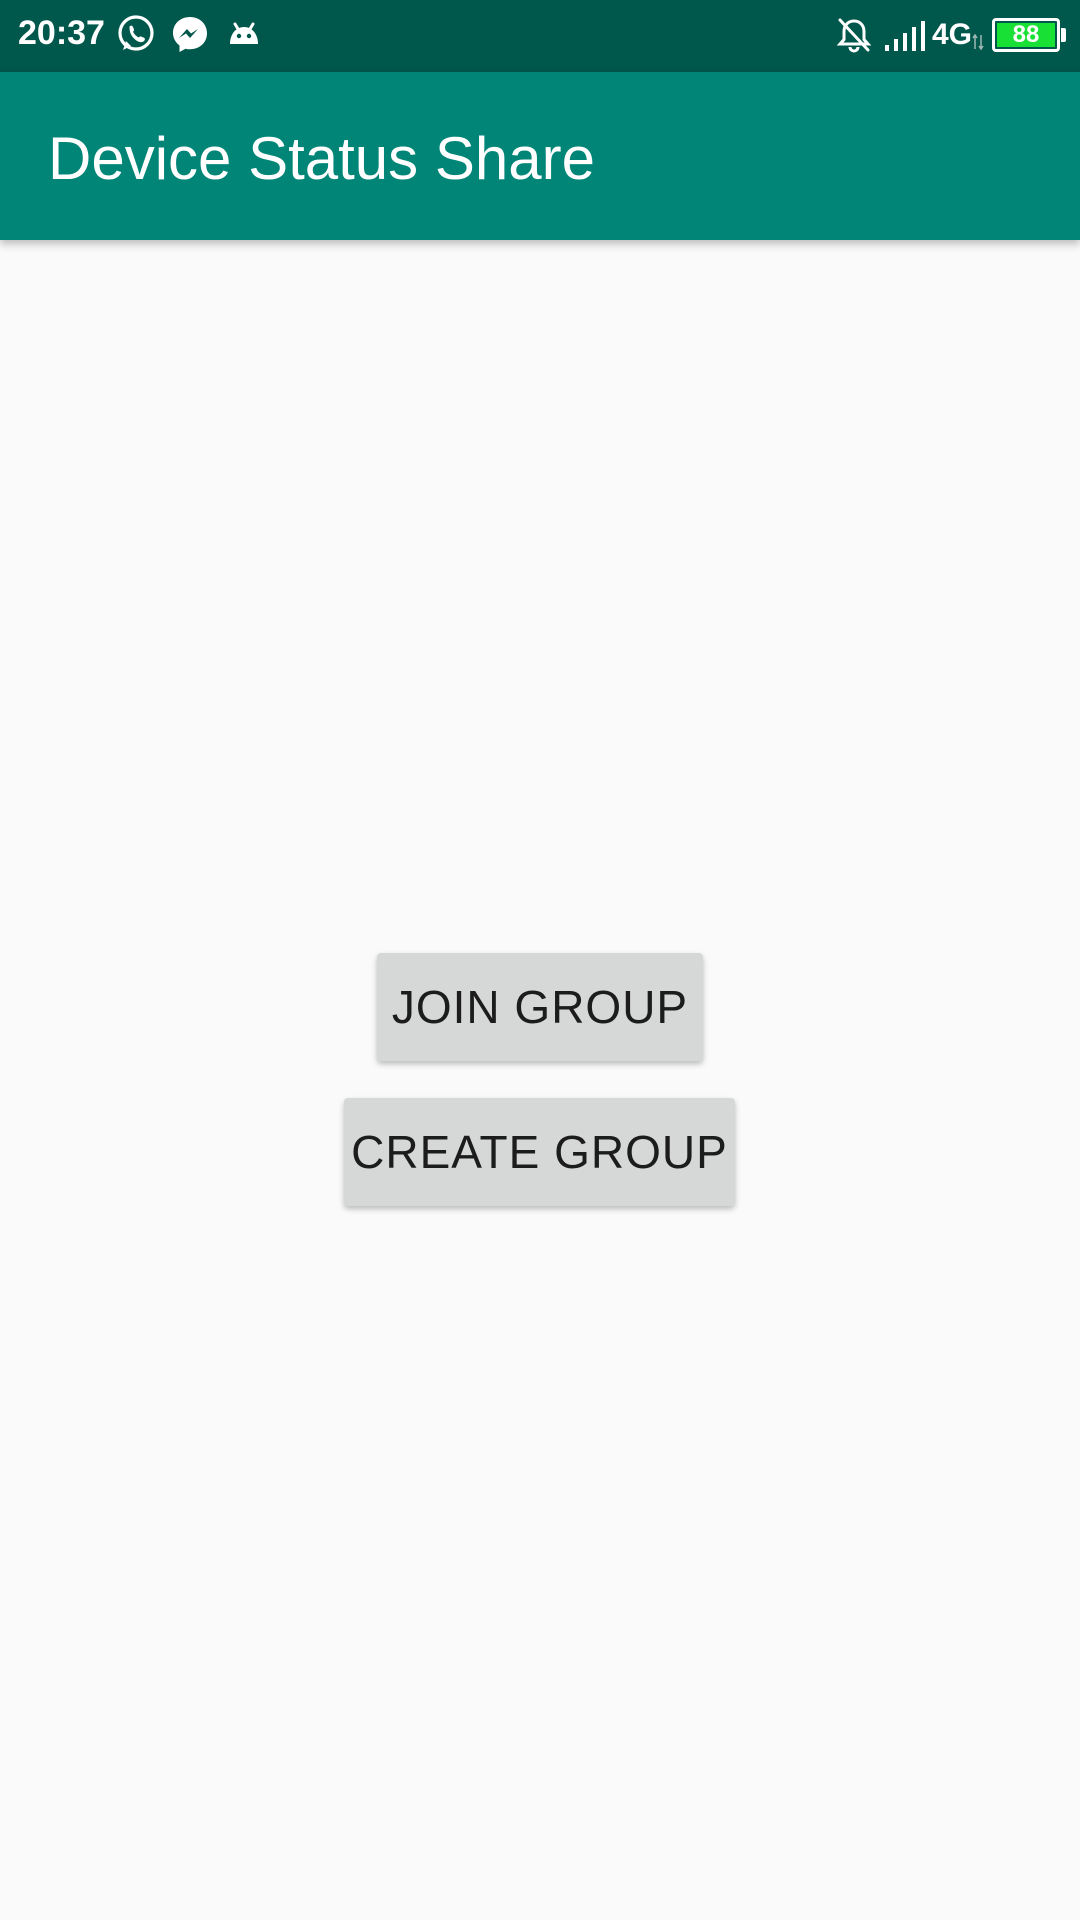  What do you see at coordinates (61, 33) in the screenshot?
I see `status-time: 20:37` at bounding box center [61, 33].